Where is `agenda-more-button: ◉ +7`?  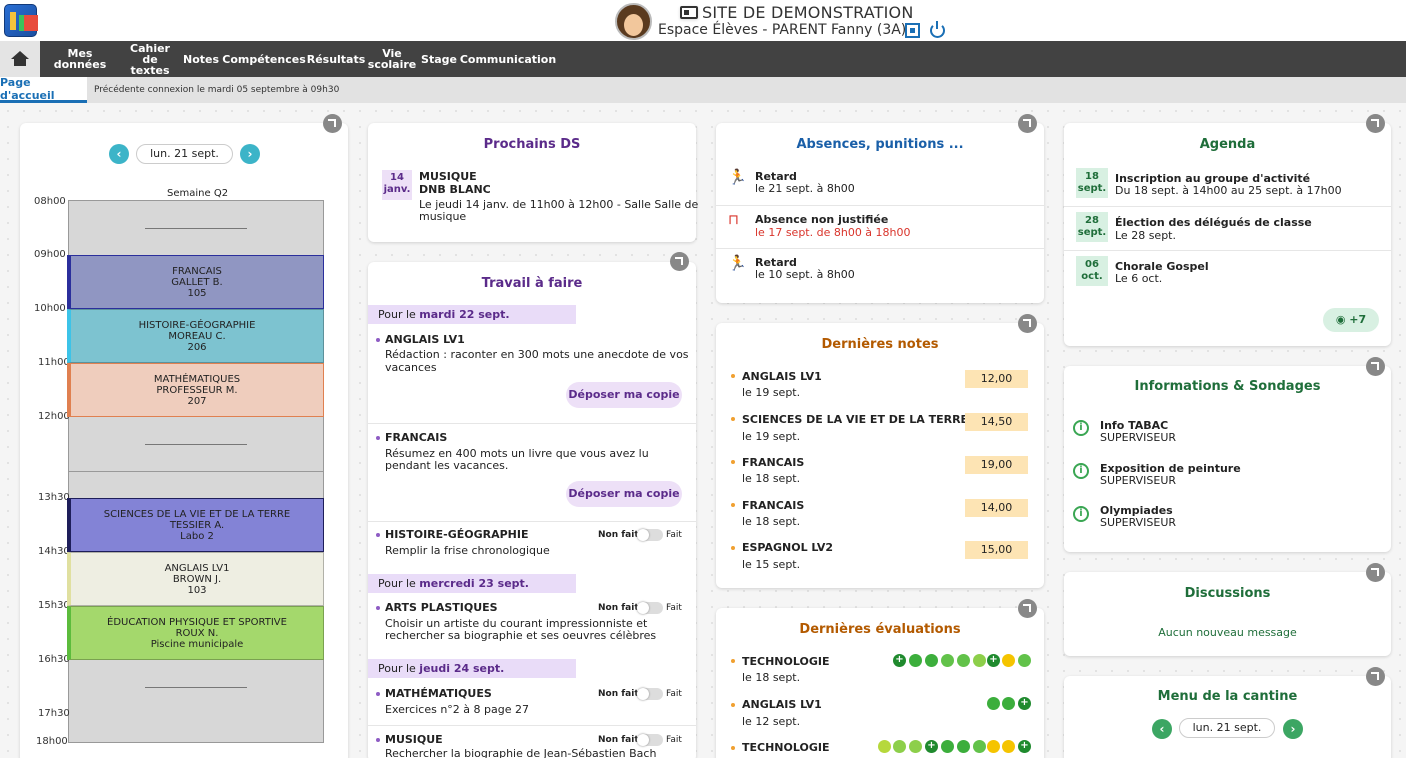 agenda-more-button: ◉ +7 is located at coordinates (1351, 320).